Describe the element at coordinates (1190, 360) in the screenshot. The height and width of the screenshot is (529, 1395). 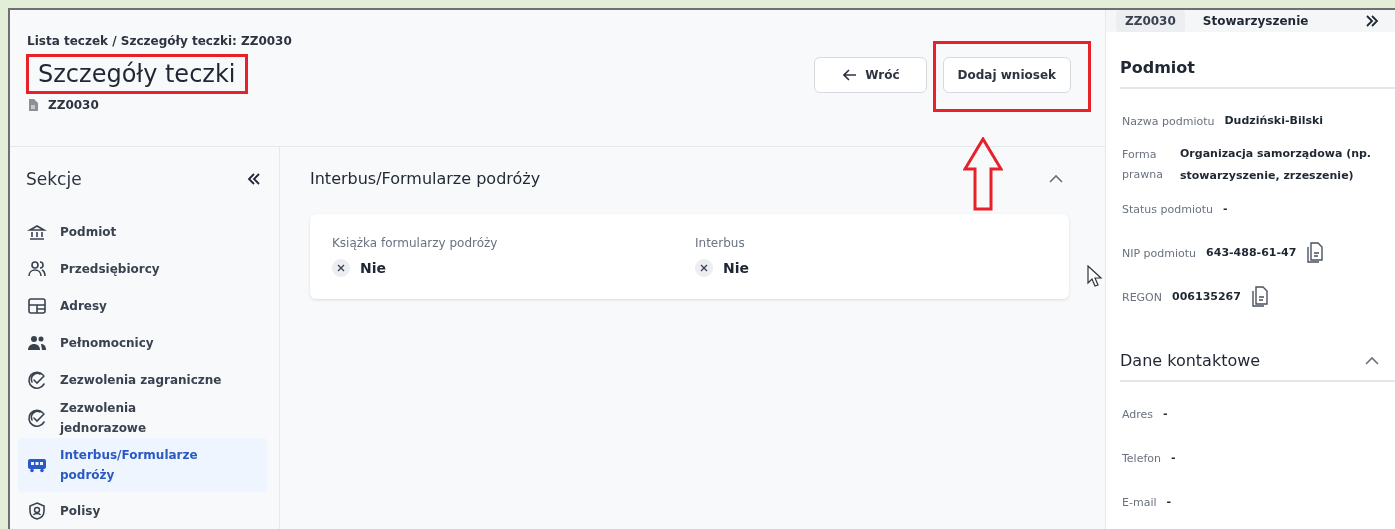
I see `group-title: Dane kontaktowe` at that location.